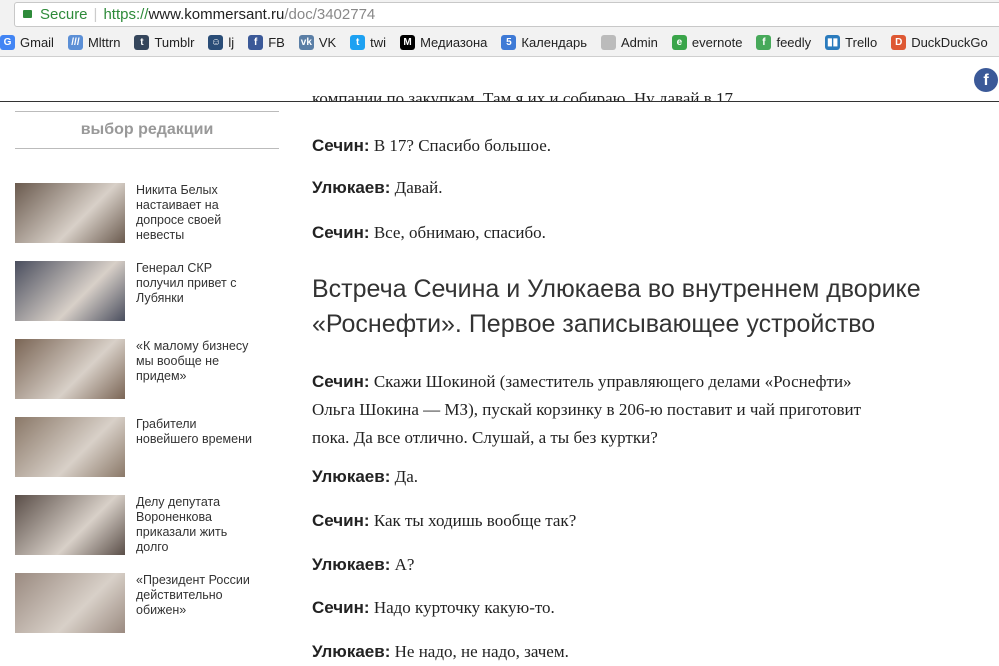 The height and width of the screenshot is (666, 999). I want to click on url-scheme: https://, so click(126, 14).